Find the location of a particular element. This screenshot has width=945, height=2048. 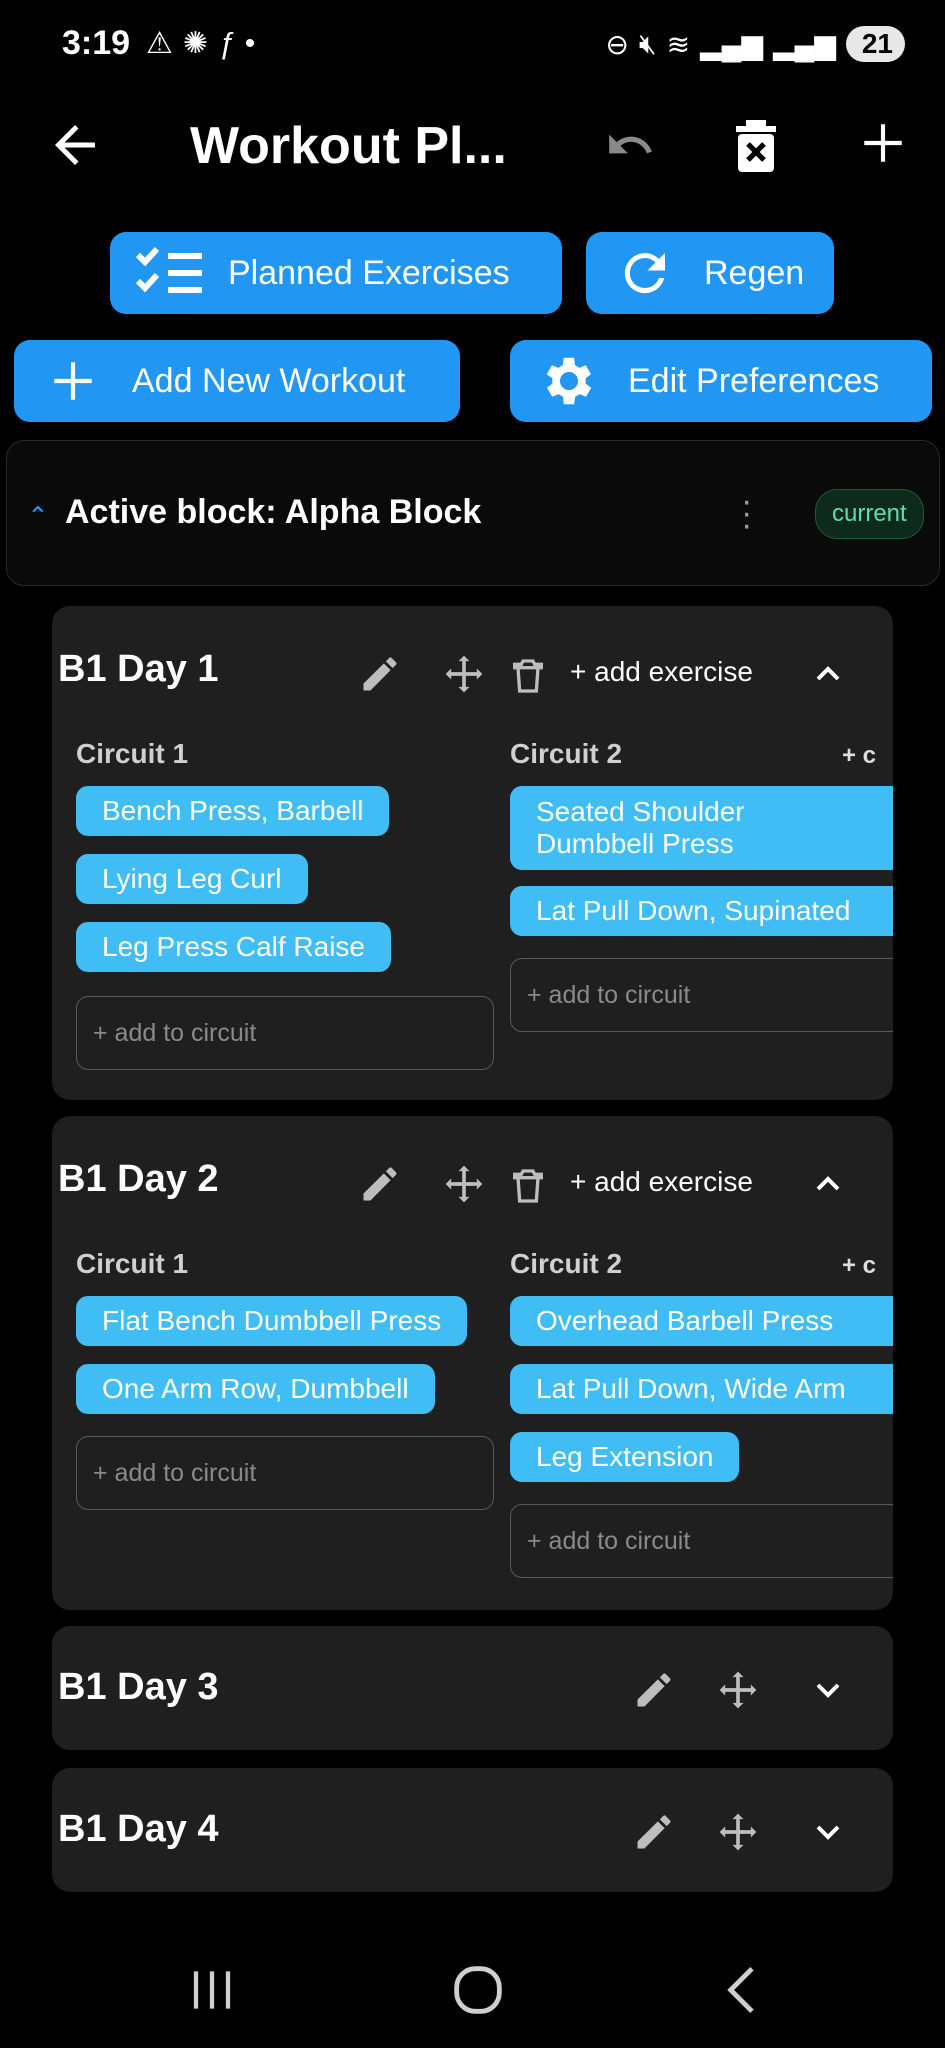

warning-icon: ⚠ is located at coordinates (159, 43).